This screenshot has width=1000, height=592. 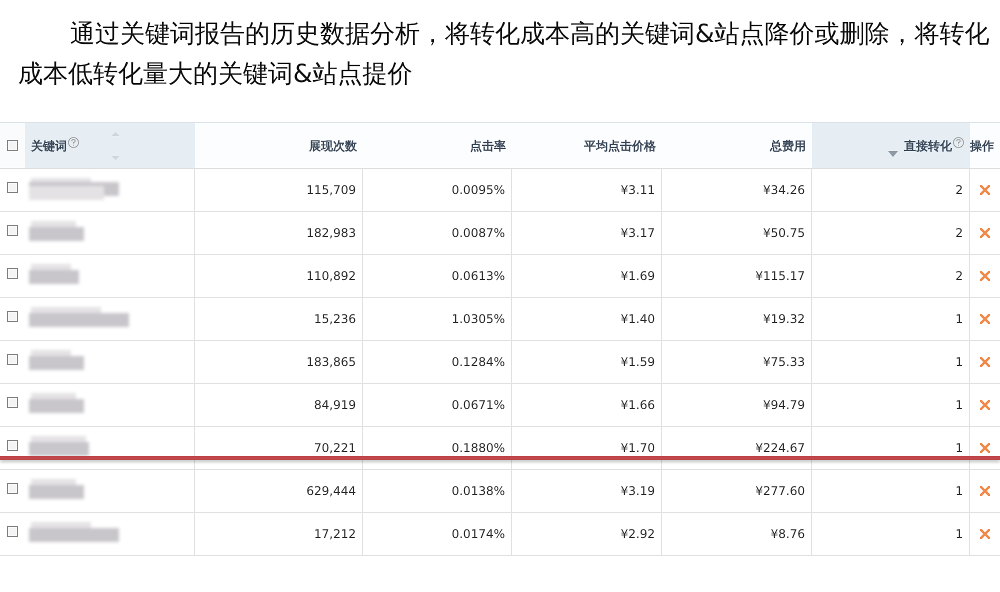 I want to click on header-label: 平均点击价格, so click(x=620, y=146).